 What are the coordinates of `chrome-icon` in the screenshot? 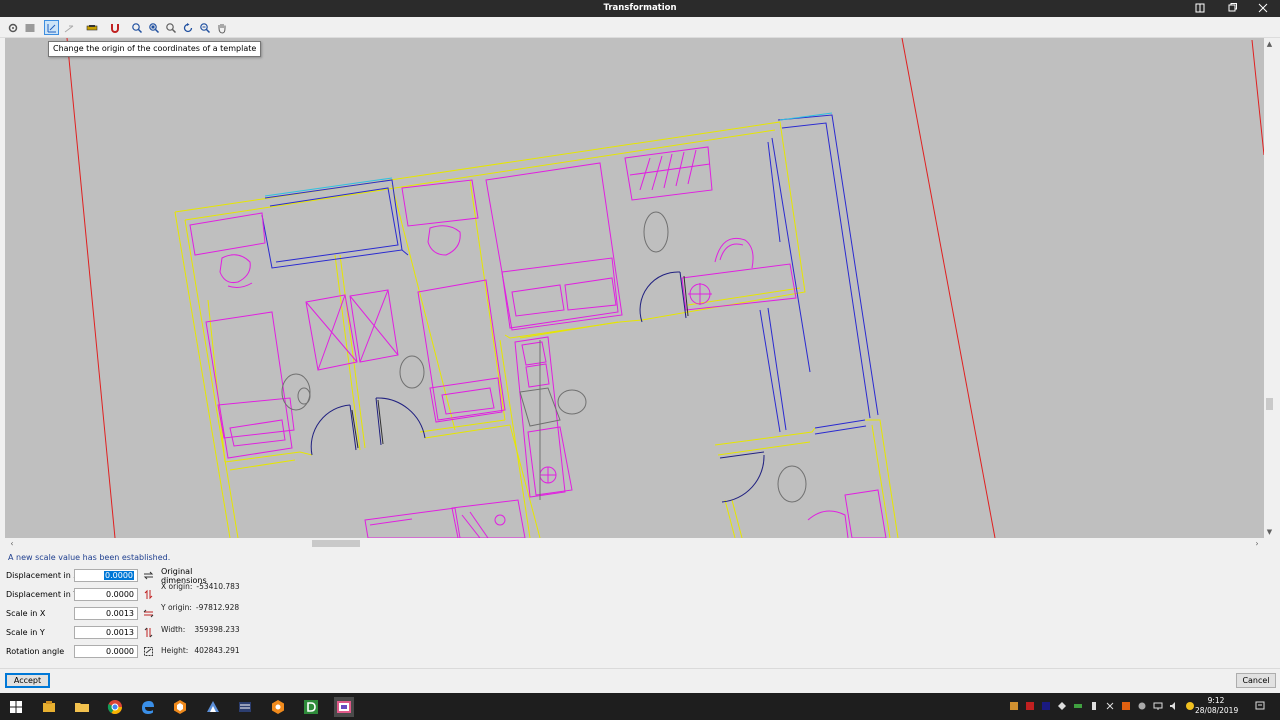 It's located at (115, 707).